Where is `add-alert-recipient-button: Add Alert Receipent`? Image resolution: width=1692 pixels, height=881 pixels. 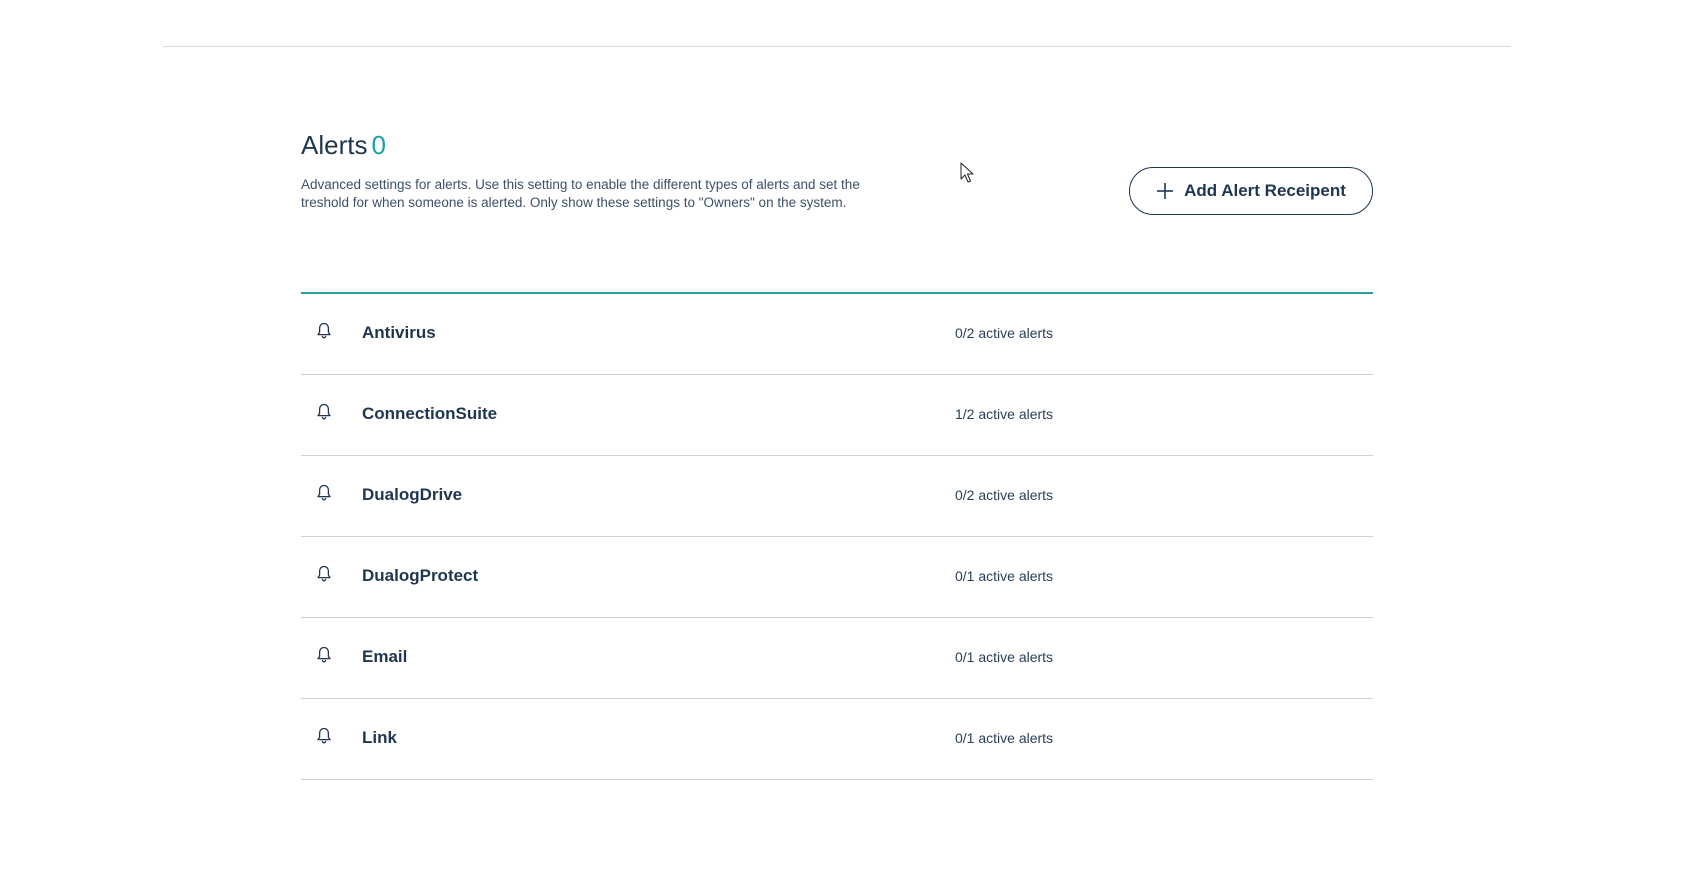
add-alert-recipient-button: Add Alert Receipent is located at coordinates (1251, 191).